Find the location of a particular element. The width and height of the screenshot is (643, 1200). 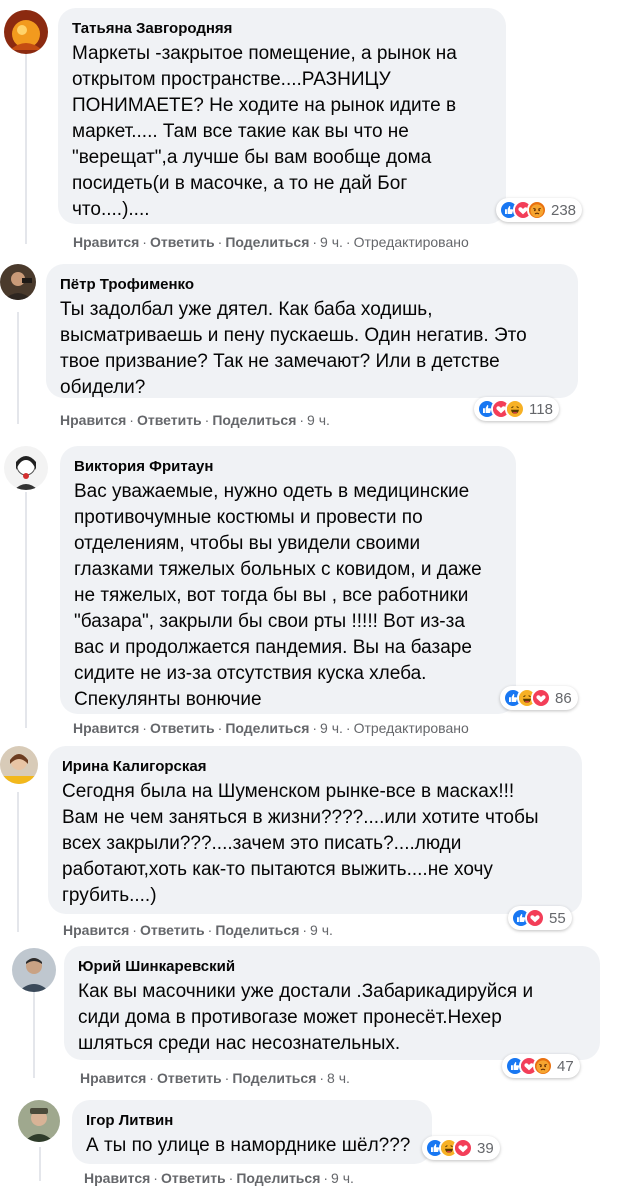

comment-time: 8 ч. is located at coordinates (338, 1078).